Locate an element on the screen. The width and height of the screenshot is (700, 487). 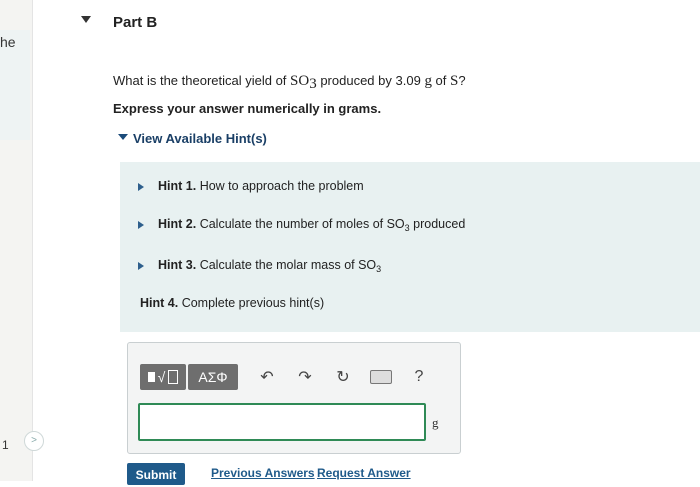
answer-unit: g is located at coordinates (435, 422).